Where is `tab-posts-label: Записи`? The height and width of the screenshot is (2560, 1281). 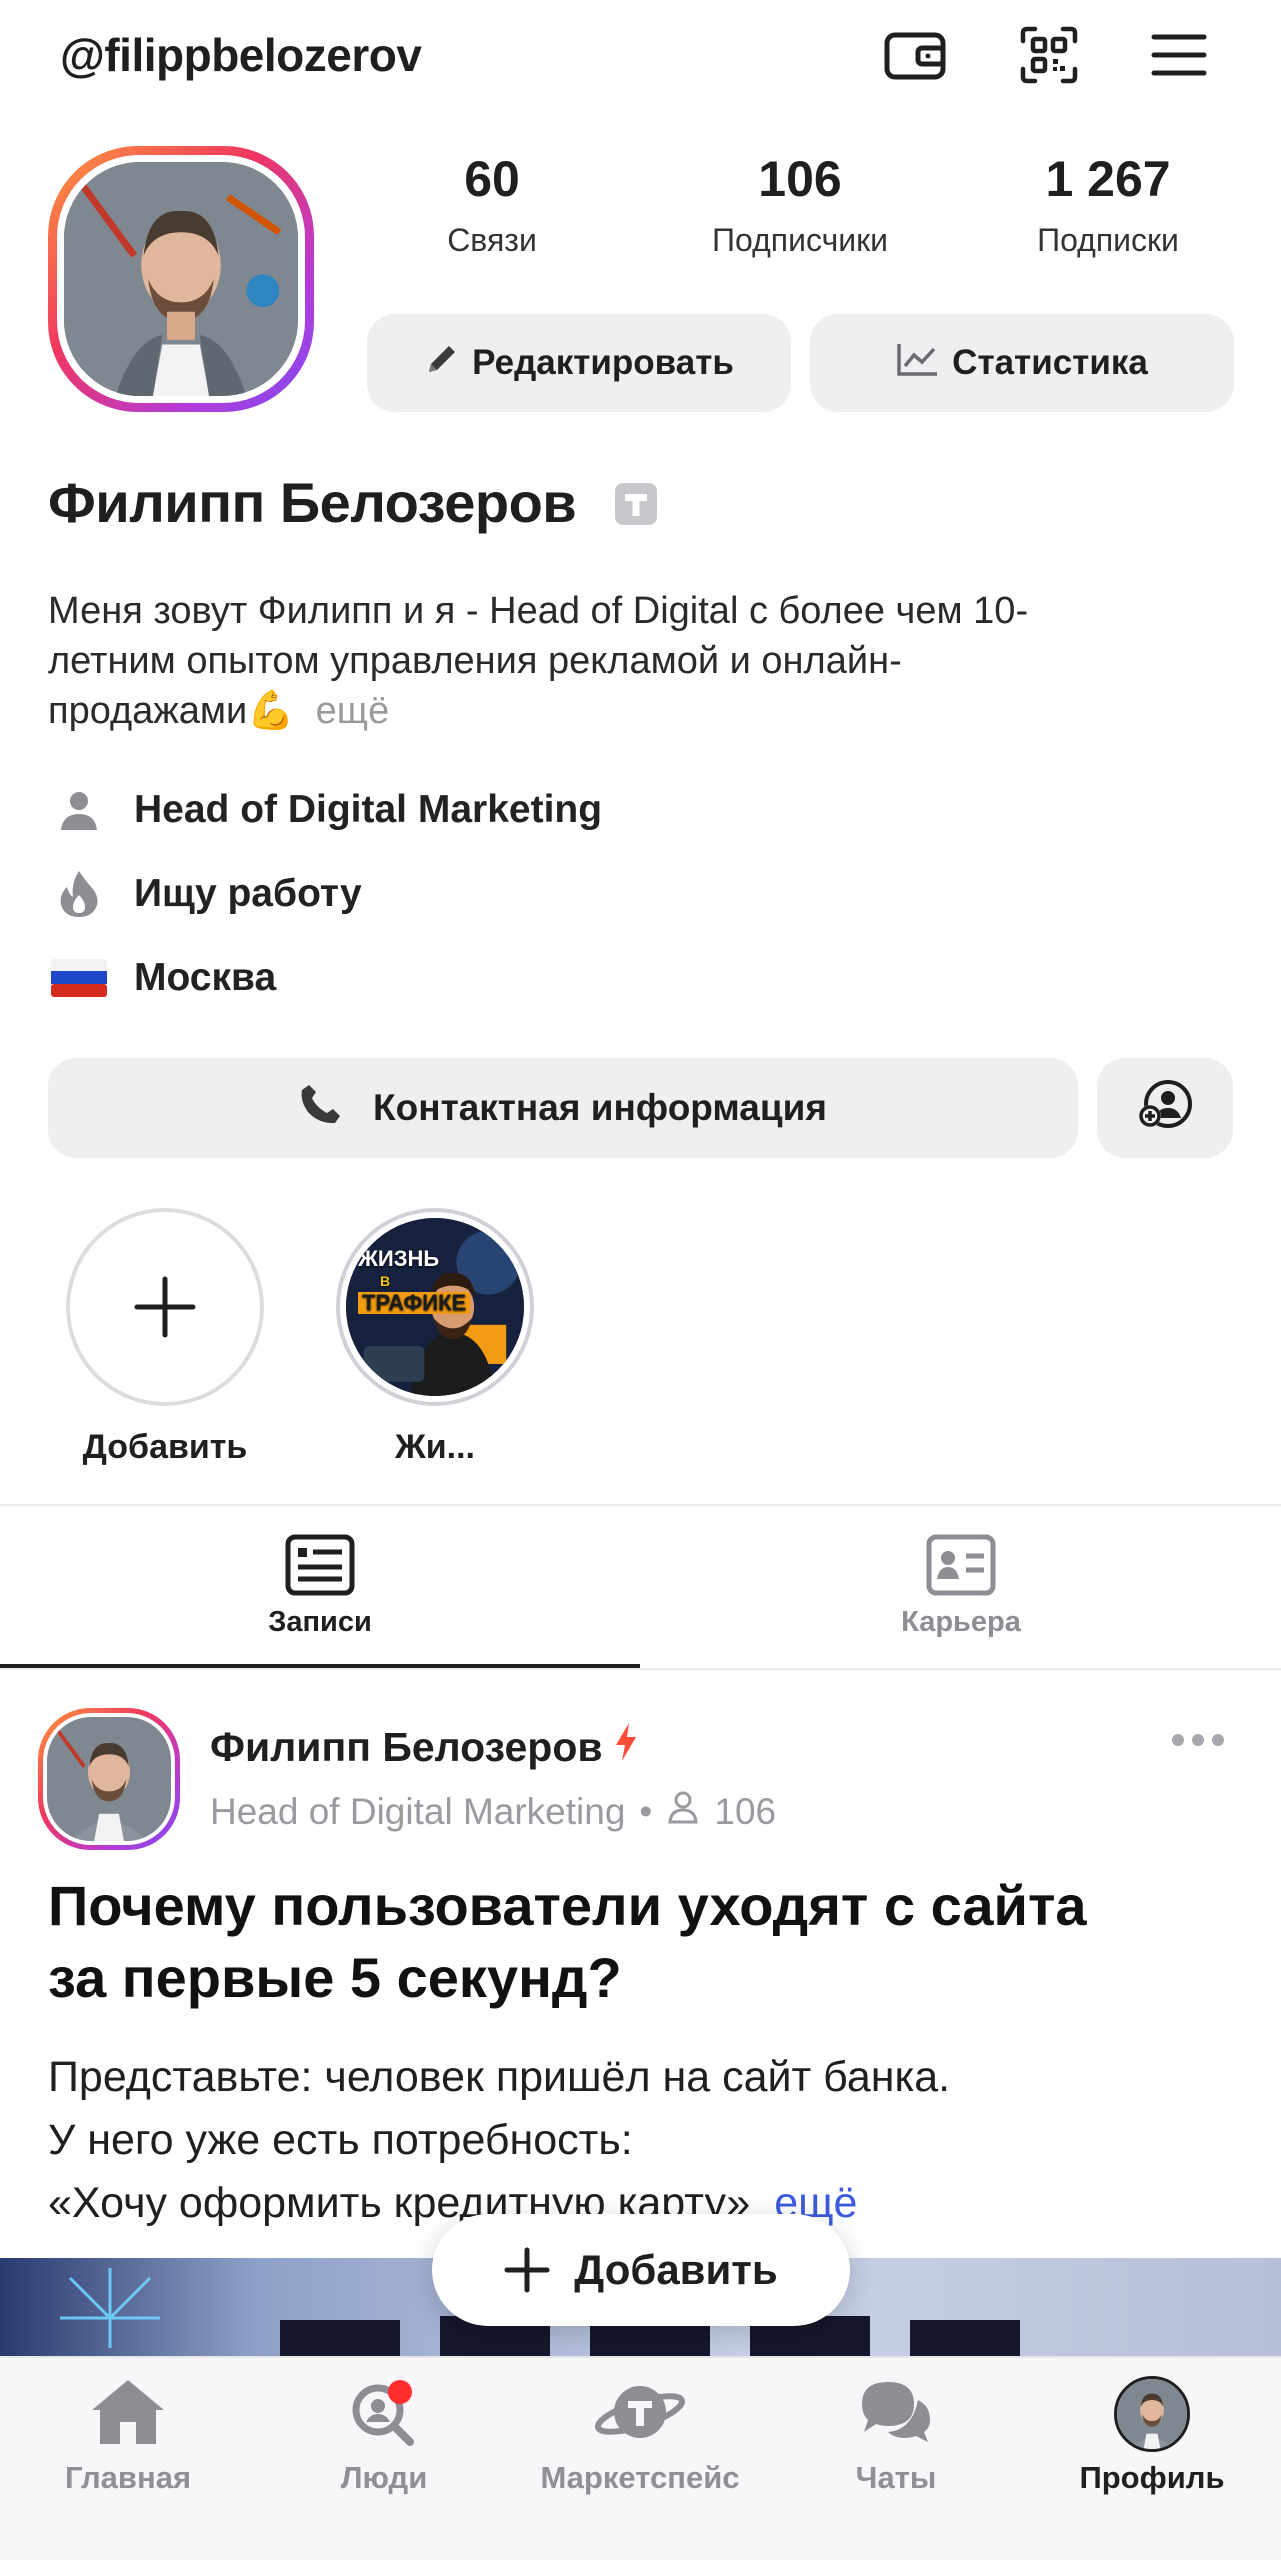 tab-posts-label: Записи is located at coordinates (320, 1622).